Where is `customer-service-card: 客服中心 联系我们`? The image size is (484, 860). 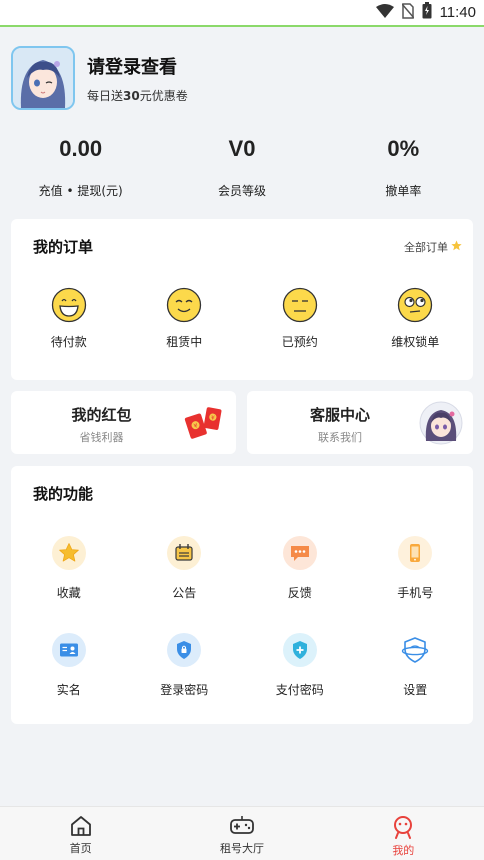 customer-service-card: 客服中心 联系我们 is located at coordinates (360, 422).